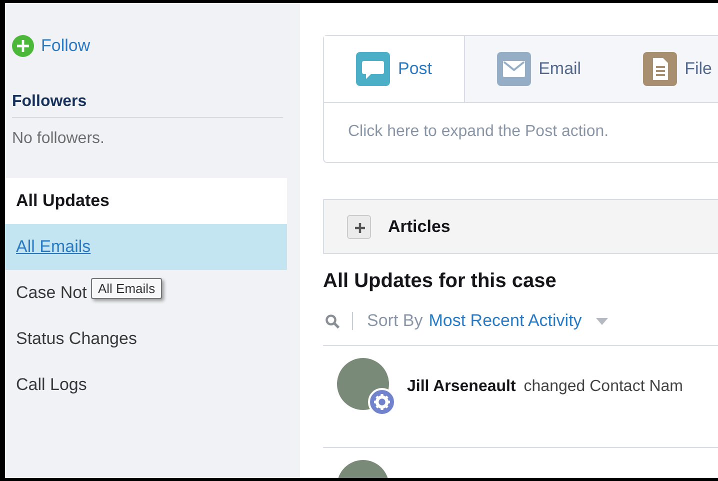 The width and height of the screenshot is (718, 481). I want to click on expand-button, so click(359, 226).